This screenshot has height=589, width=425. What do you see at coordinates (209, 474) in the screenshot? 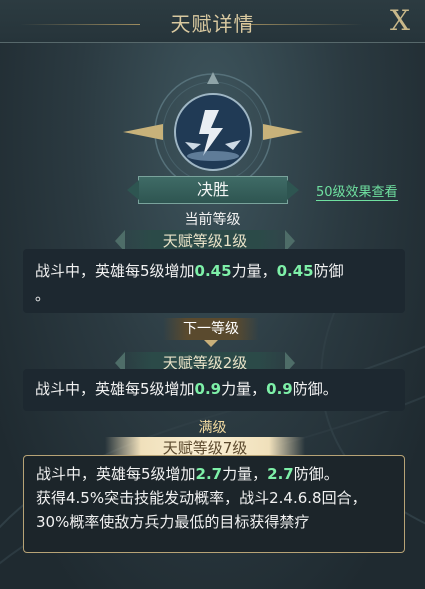
I see `desc-value-strength: 2.7` at bounding box center [209, 474].